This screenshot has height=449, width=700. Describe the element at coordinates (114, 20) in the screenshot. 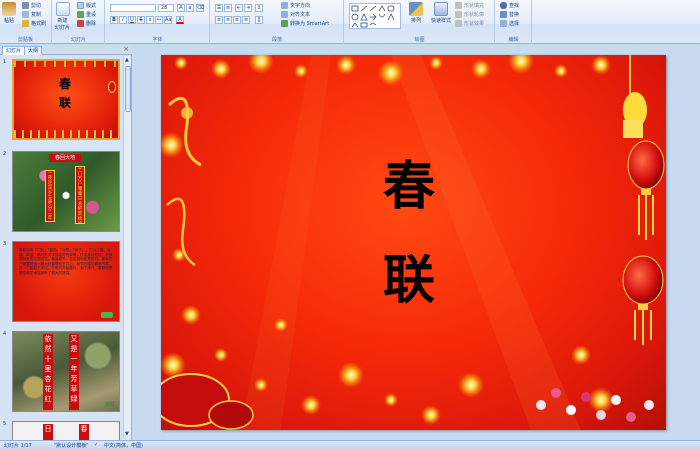

I see `bold-icon: B` at that location.